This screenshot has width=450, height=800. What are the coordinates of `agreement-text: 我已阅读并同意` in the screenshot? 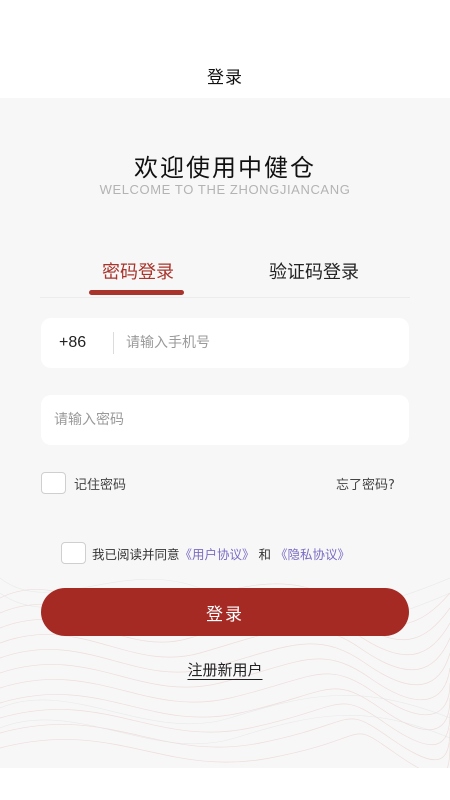 It's located at (136, 554).